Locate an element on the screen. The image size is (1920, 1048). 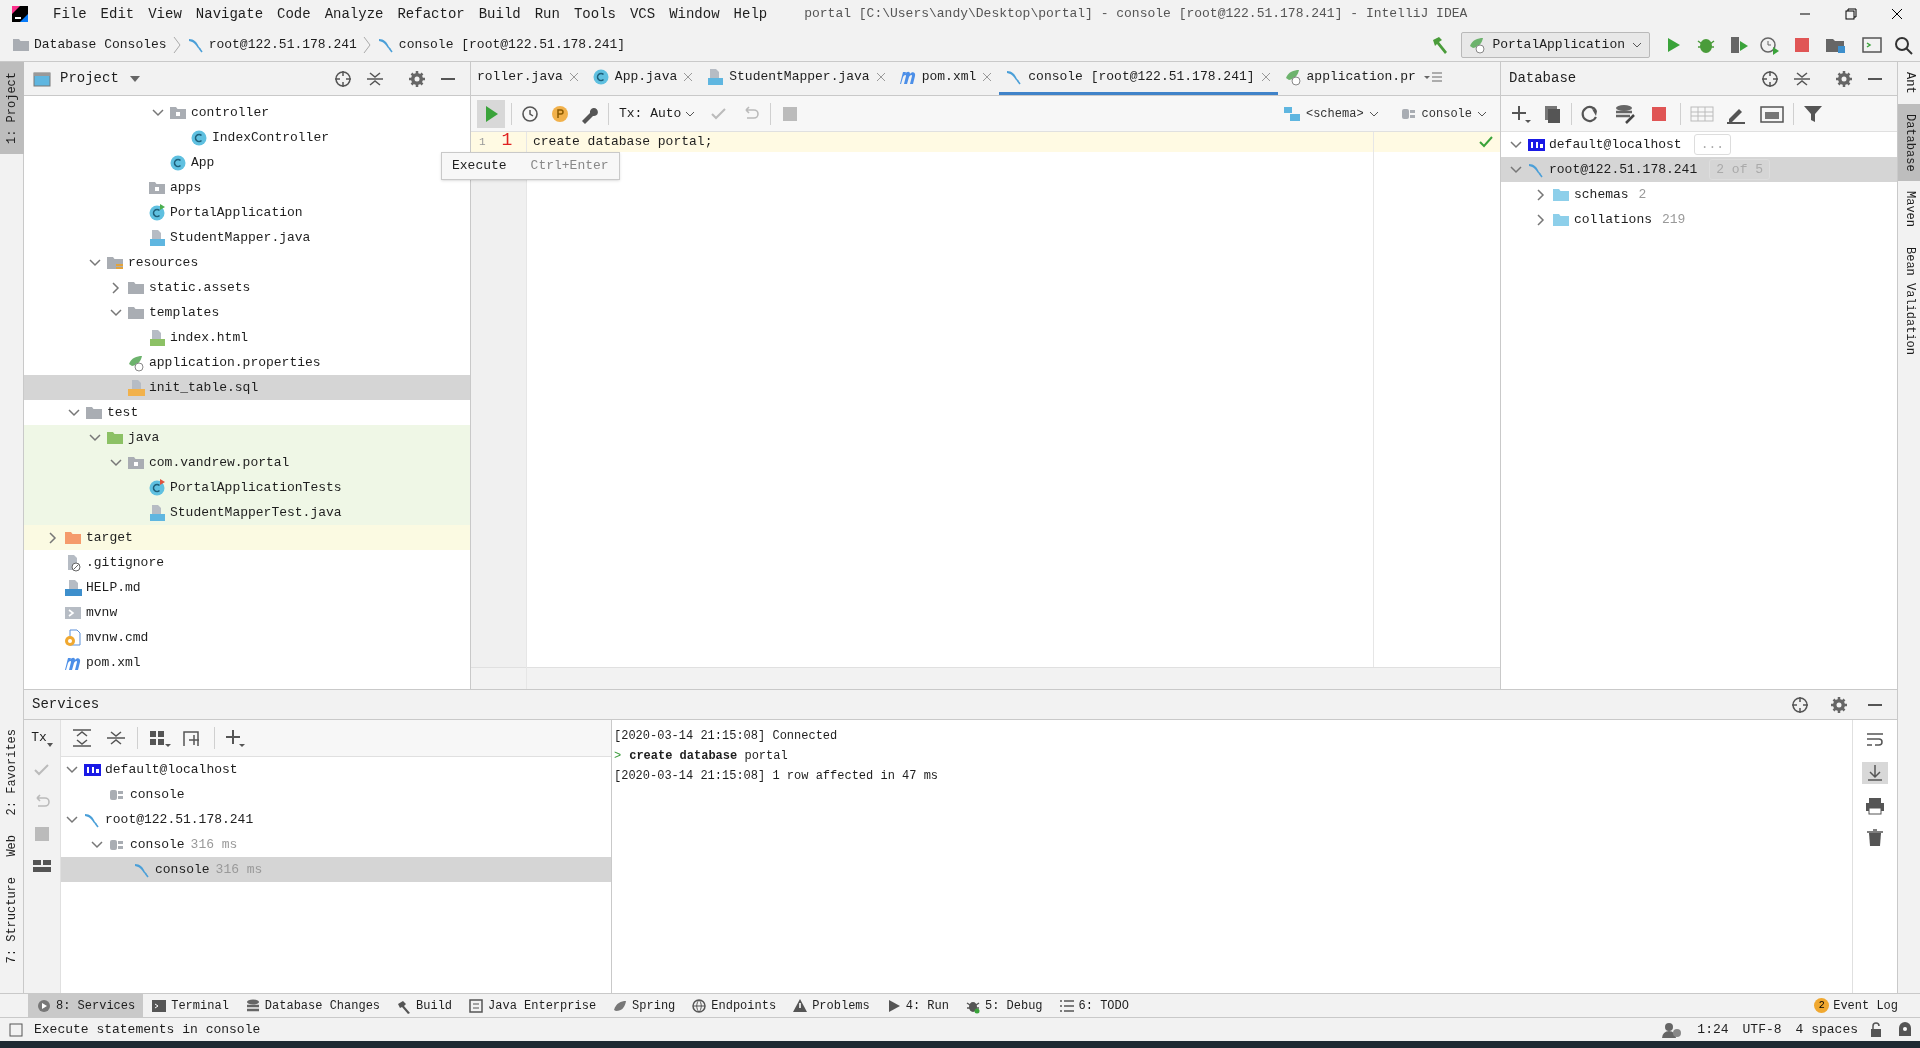
tree-item-label: collations is located at coordinates (1613, 219).